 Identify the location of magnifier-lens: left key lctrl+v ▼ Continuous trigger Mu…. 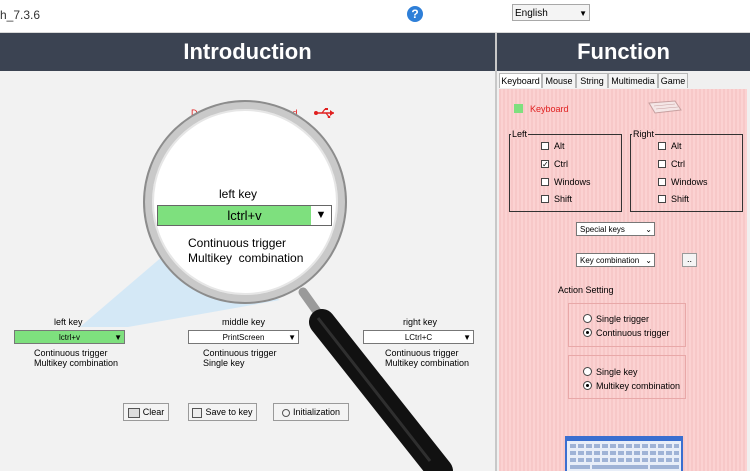
(245, 202).